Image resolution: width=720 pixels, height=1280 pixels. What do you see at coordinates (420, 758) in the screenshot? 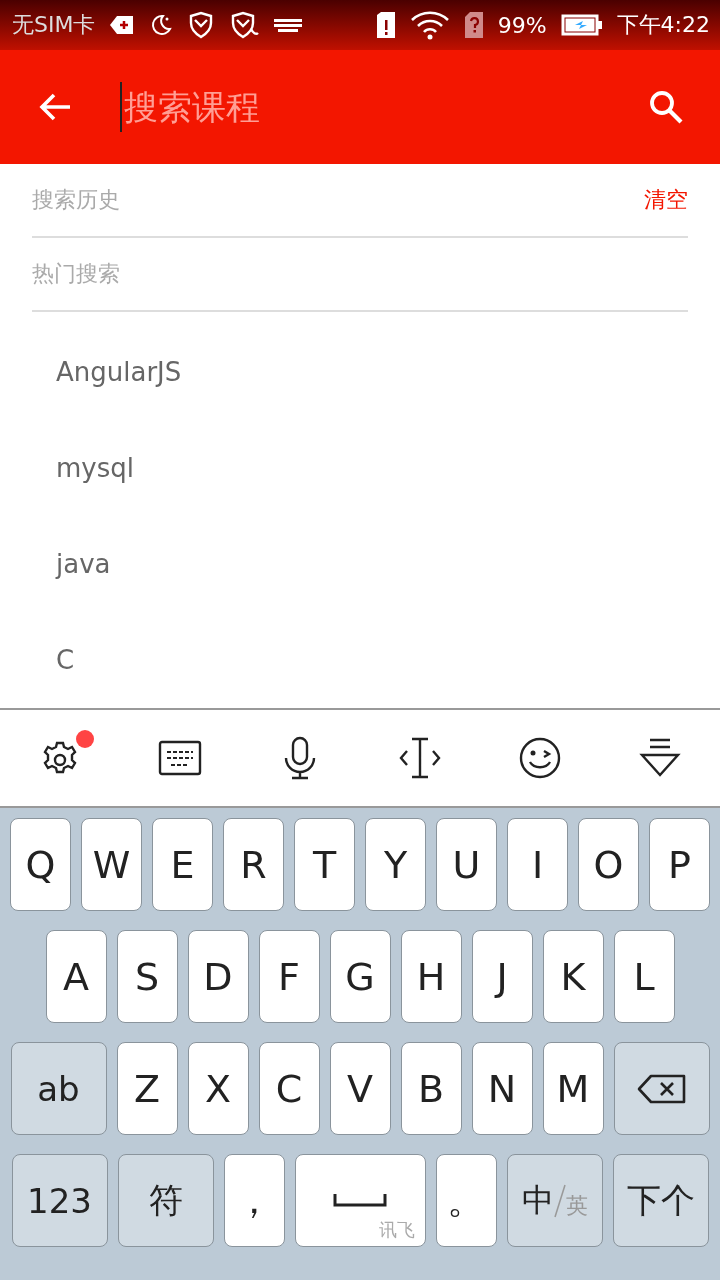
I see `text-cursor-icon` at bounding box center [420, 758].